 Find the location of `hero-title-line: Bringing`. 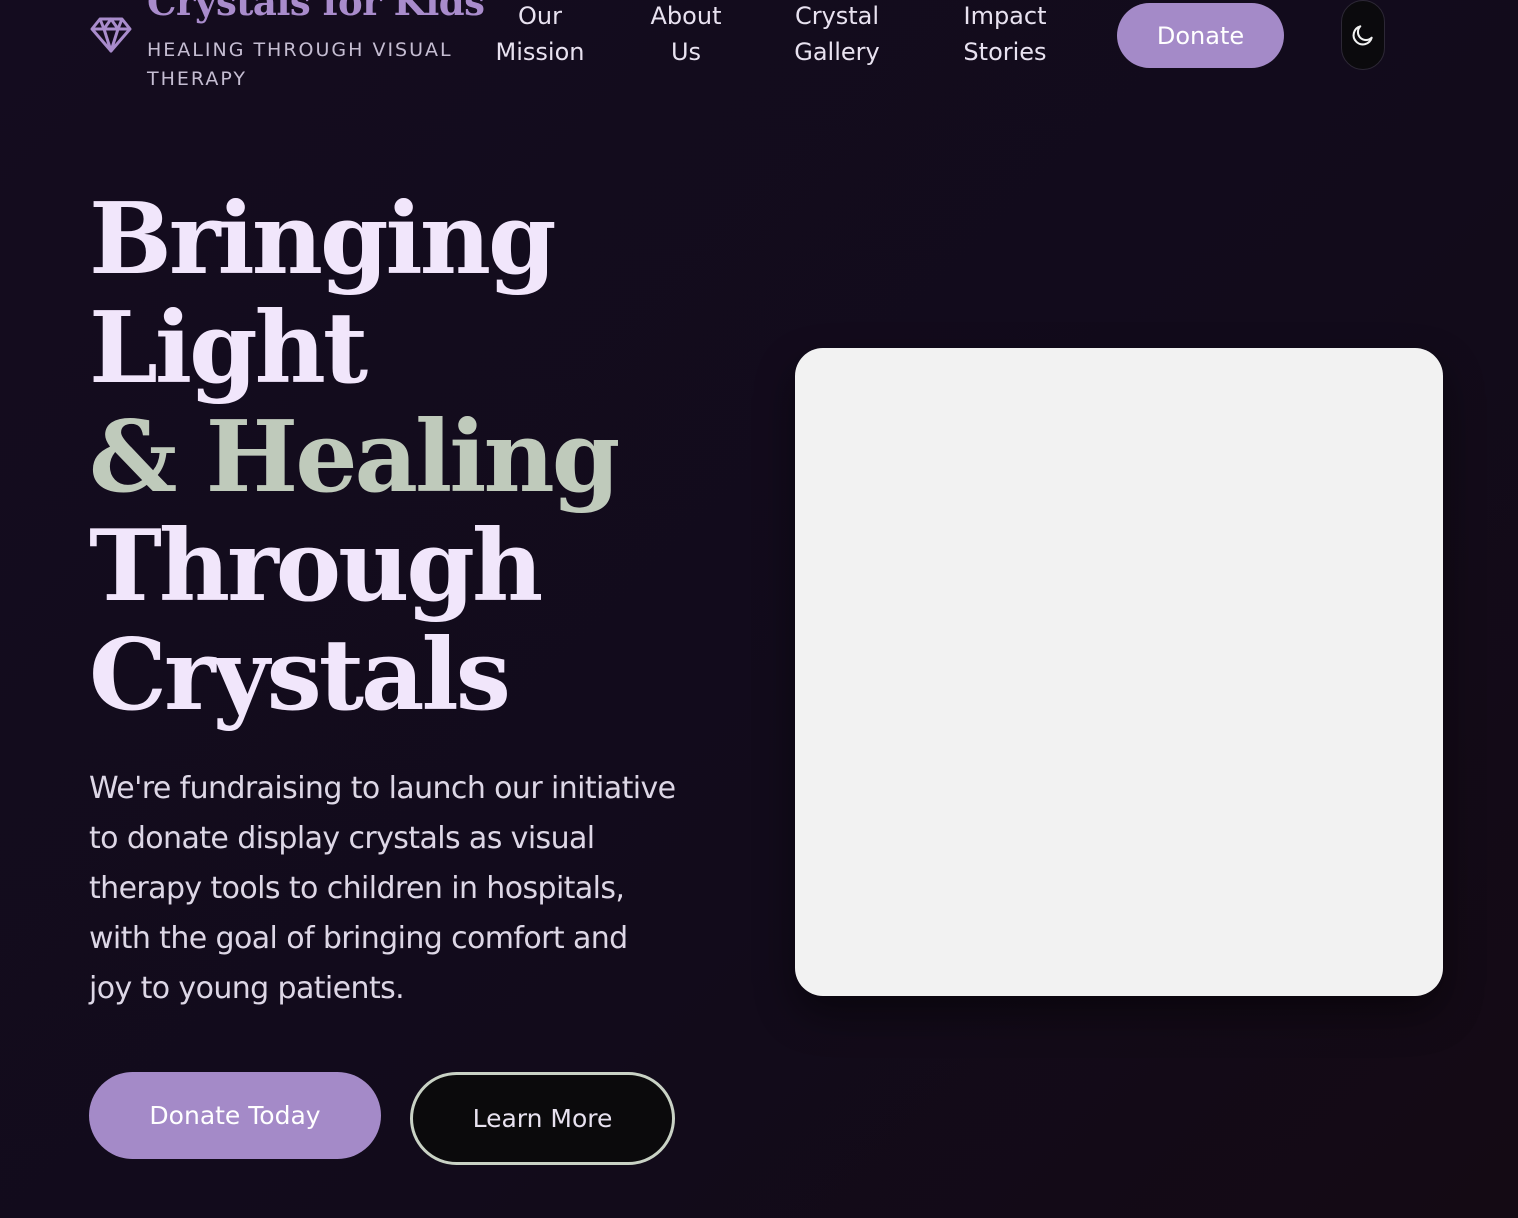

hero-title-line: Bringing is located at coordinates (322, 239).